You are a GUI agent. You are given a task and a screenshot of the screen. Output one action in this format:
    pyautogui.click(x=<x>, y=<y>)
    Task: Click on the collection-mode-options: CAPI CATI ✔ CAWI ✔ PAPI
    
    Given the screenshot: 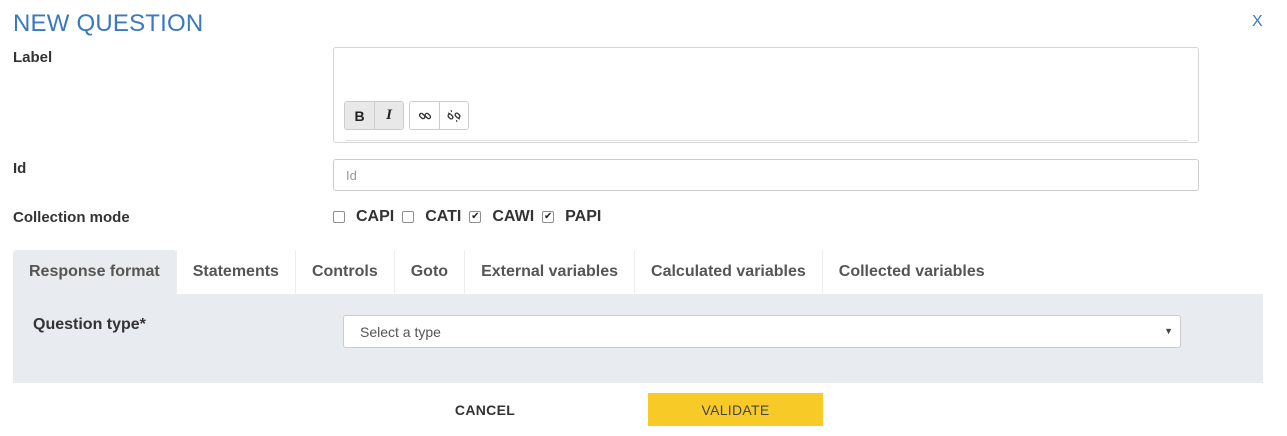 What is the action you would take?
    pyautogui.click(x=471, y=217)
    